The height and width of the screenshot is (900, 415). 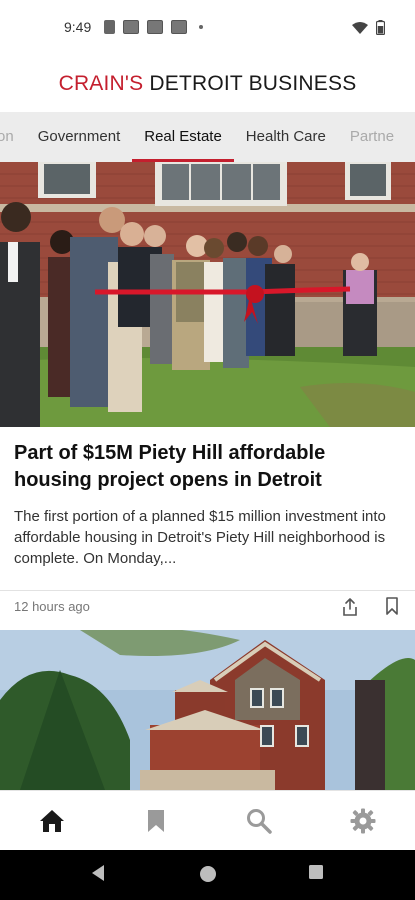 I want to click on notification-icons, so click(x=153, y=27).